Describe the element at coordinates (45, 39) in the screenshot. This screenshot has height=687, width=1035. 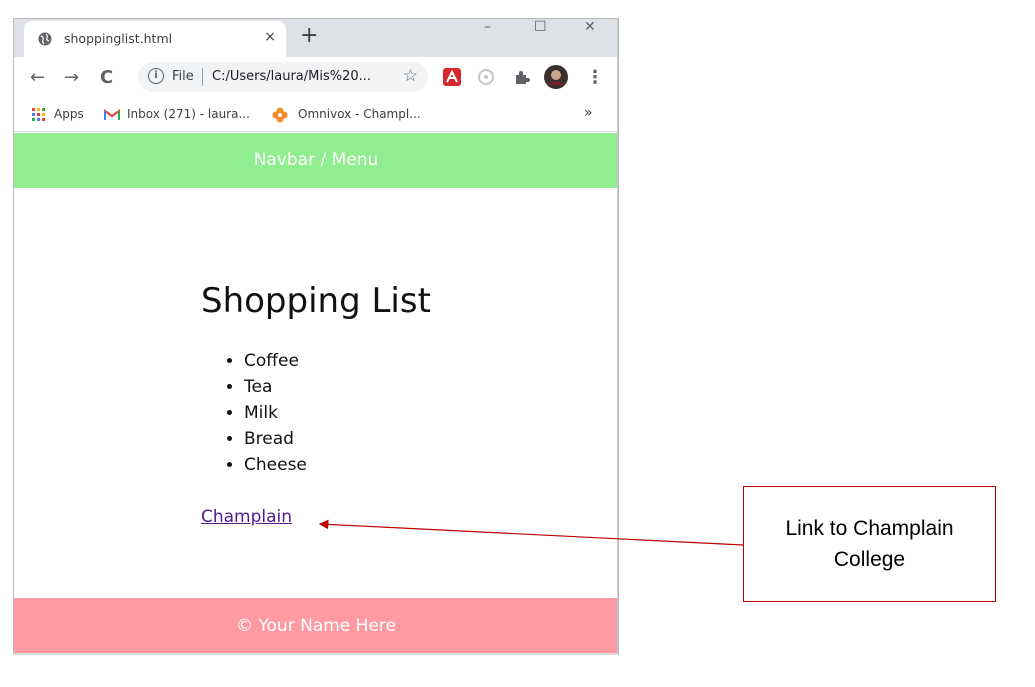
I see `globe-icon` at that location.